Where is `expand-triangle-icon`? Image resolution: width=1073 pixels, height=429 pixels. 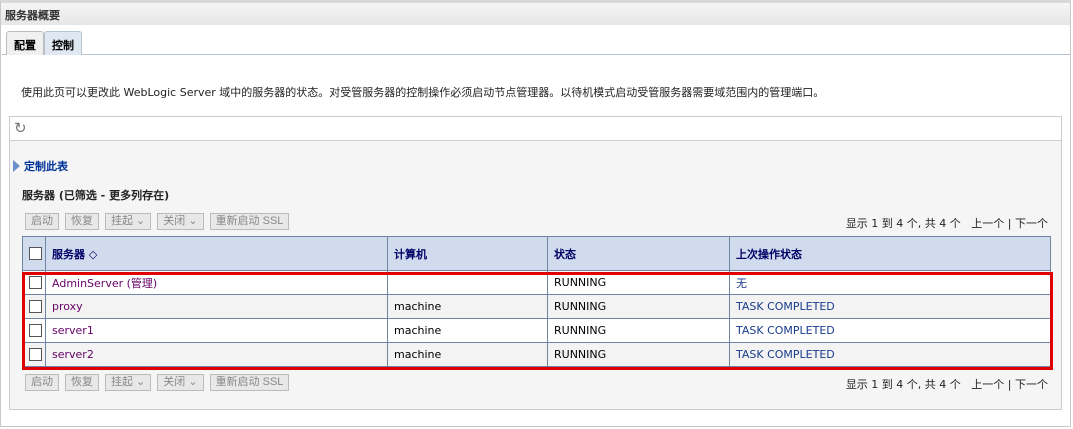 expand-triangle-icon is located at coordinates (16, 166).